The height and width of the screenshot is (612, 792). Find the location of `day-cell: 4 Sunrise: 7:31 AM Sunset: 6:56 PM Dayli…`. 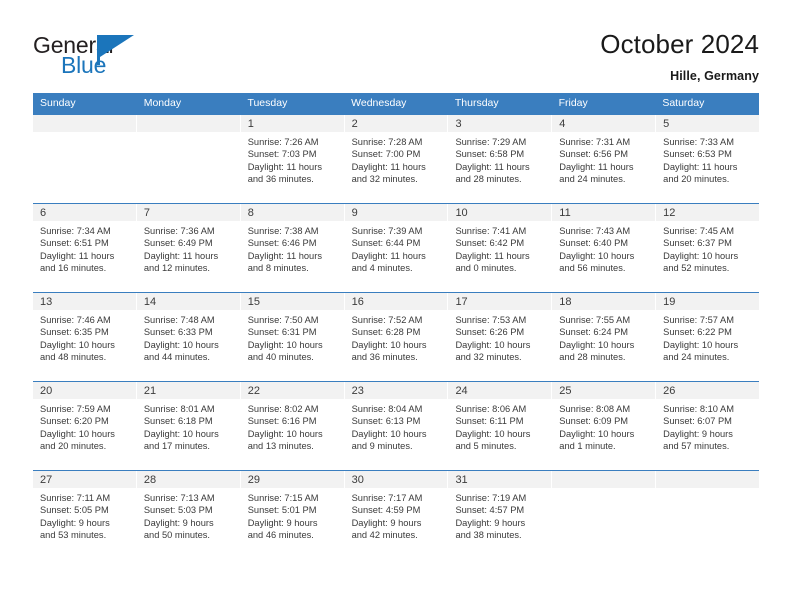

day-cell: 4 Sunrise: 7:31 AM Sunset: 6:56 PM Dayli… is located at coordinates (604, 159).